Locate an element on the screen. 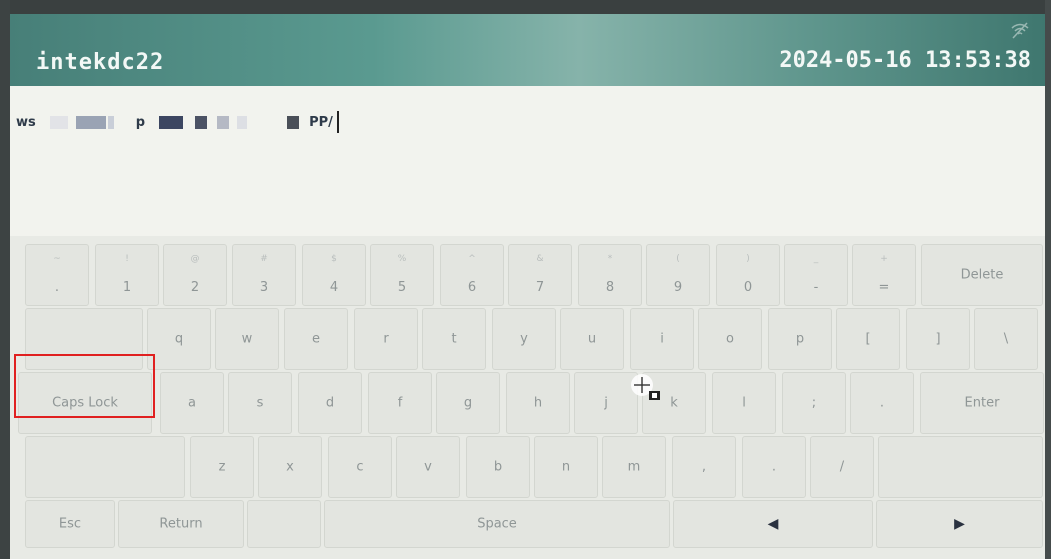  key-row1-5: % 5 is located at coordinates (402, 275).